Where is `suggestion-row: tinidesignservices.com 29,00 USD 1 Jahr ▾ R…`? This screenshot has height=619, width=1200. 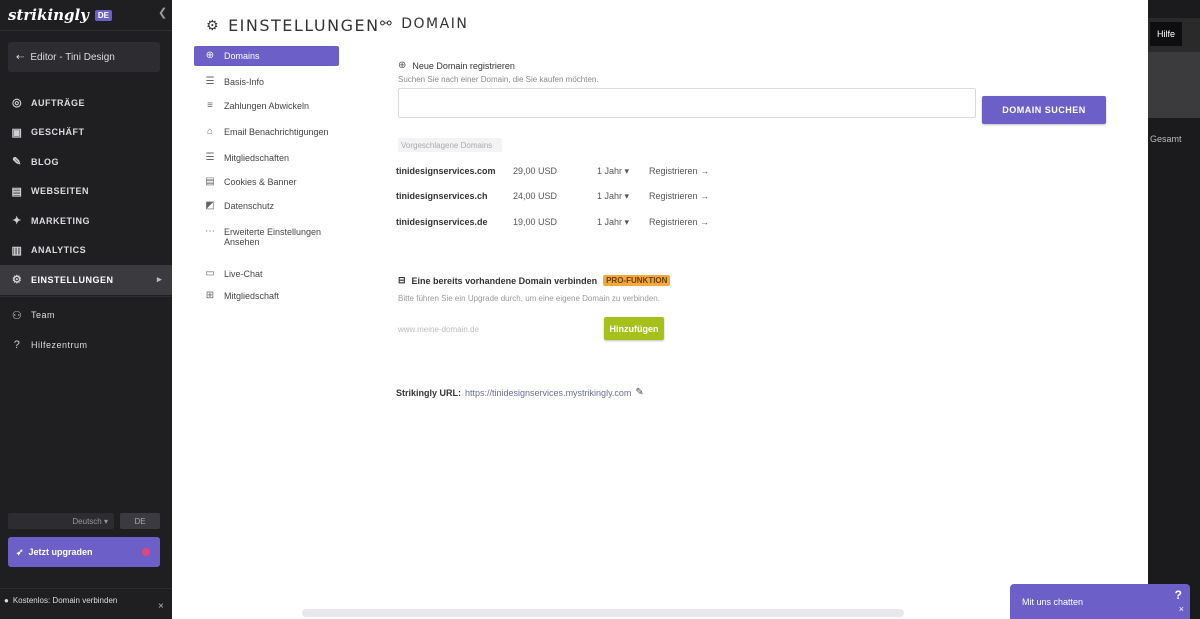 suggestion-row: tinidesignservices.com 29,00 USD 1 Jahr ▾ R… is located at coordinates (552, 171).